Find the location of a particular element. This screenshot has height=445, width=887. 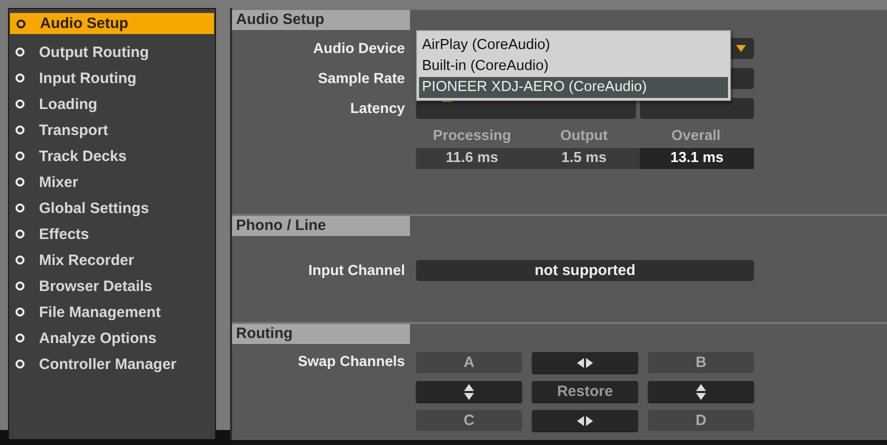

input-channel-field: not supported is located at coordinates (585, 271).